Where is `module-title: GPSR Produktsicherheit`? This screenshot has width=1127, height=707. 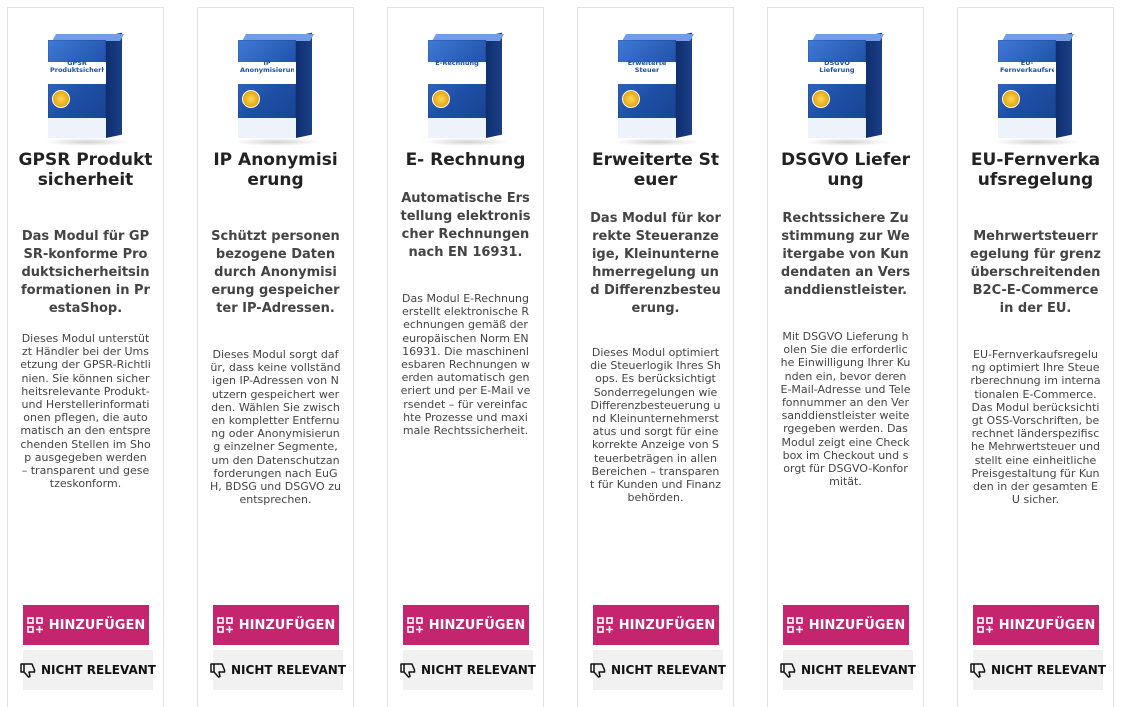
module-title: GPSR Produktsicherheit is located at coordinates (85, 170).